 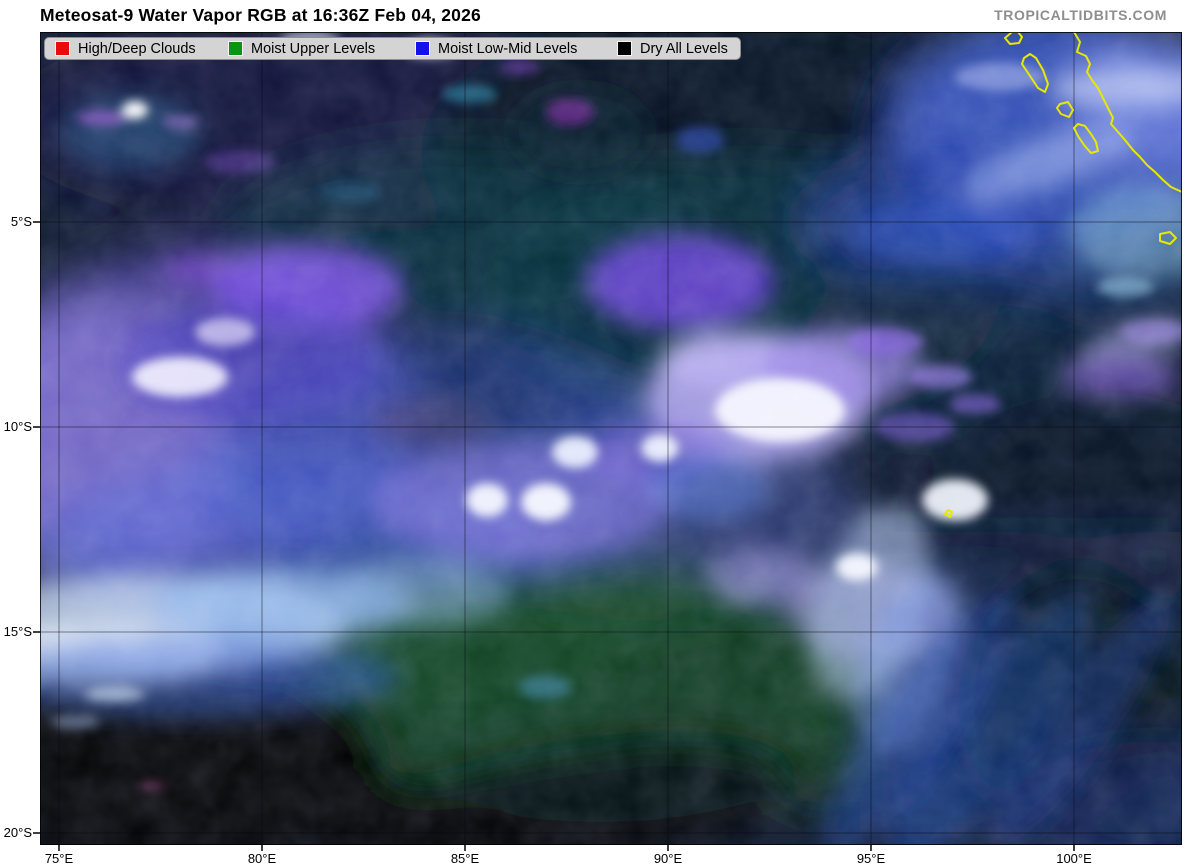 What do you see at coordinates (20, 438) in the screenshot?
I see `lat-axis-labels: 5°S 10°S 15°S 20°S` at bounding box center [20, 438].